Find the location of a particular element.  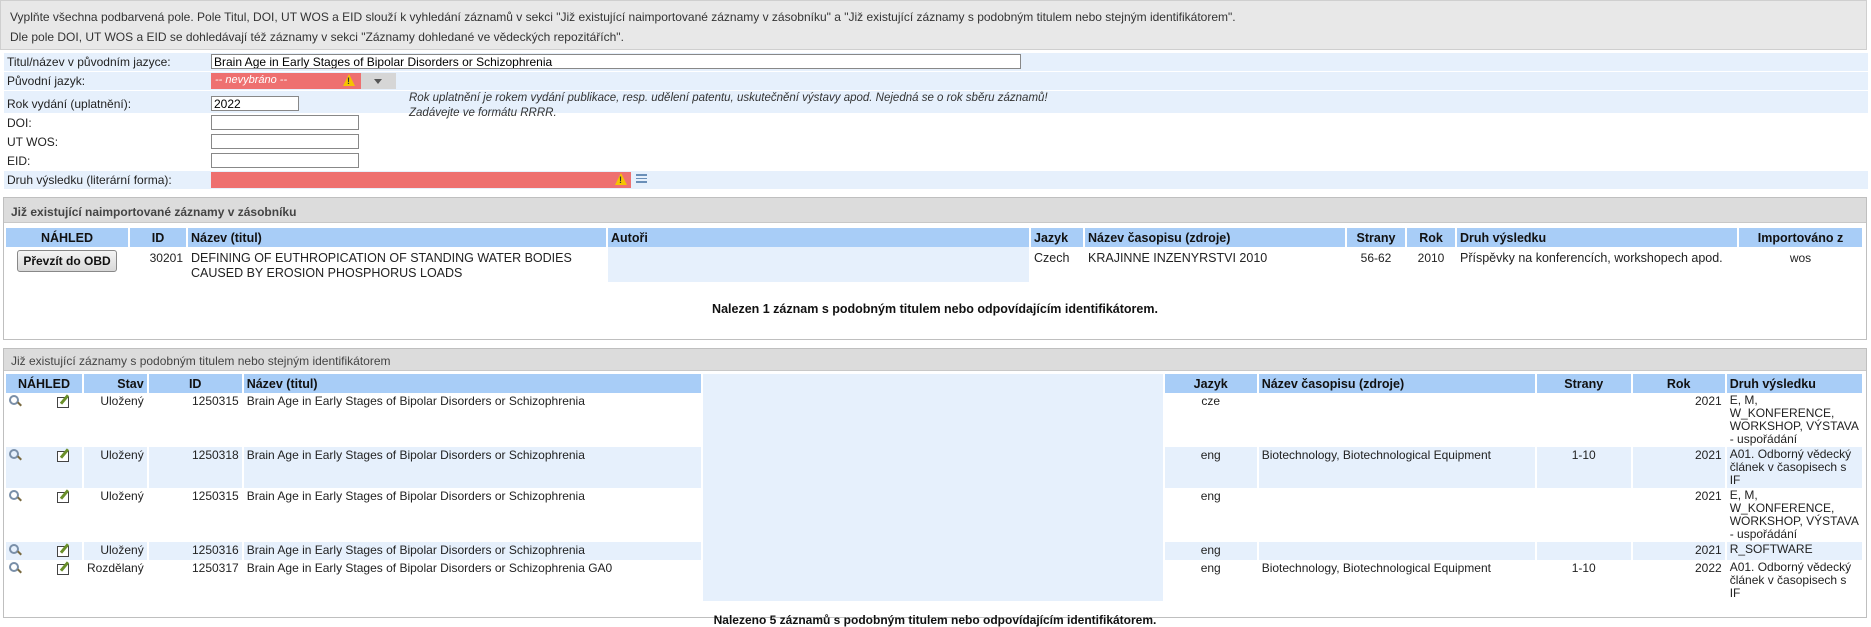

cell-id: 30201 is located at coordinates (166, 258).